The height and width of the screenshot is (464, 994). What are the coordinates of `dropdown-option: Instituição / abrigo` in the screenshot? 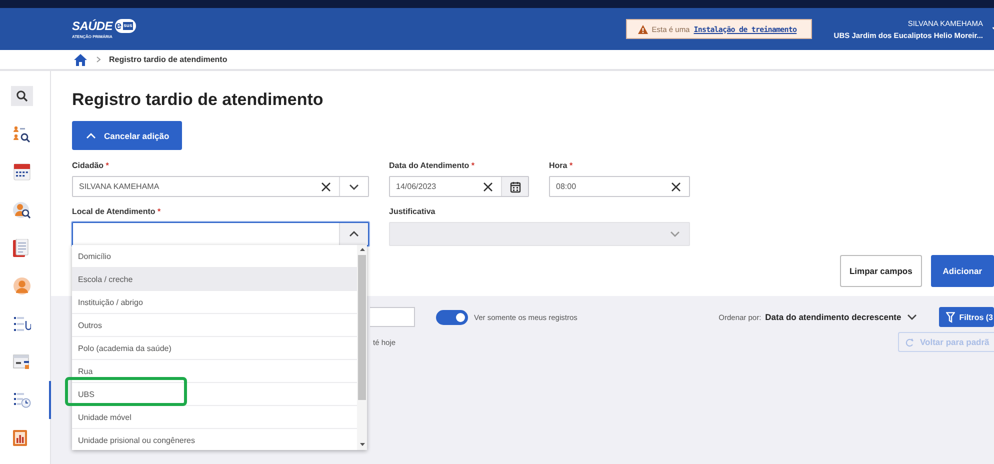 It's located at (214, 302).